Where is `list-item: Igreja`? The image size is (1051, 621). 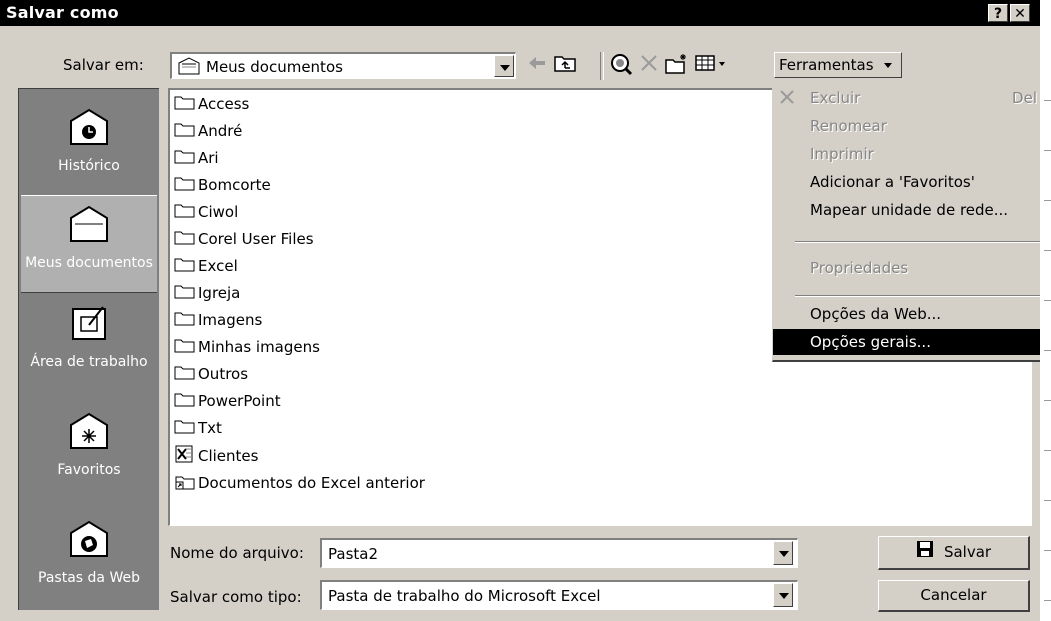 list-item: Igreja is located at coordinates (207, 294).